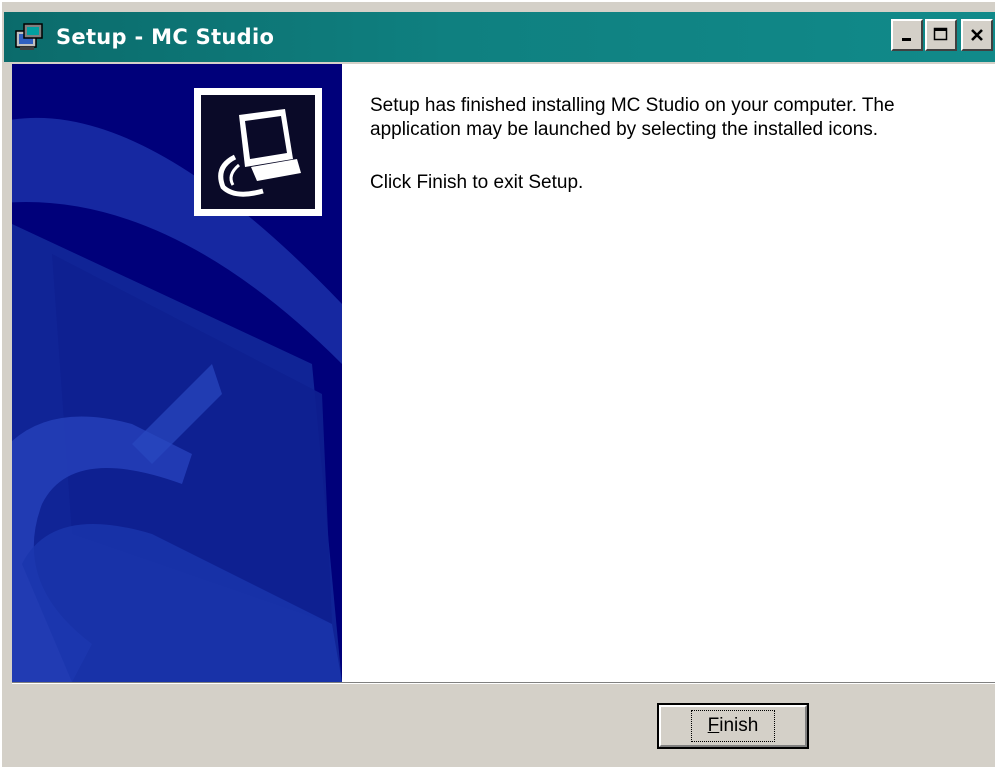 The height and width of the screenshot is (767, 995). What do you see at coordinates (906, 39) in the screenshot?
I see `minimize-icon` at bounding box center [906, 39].